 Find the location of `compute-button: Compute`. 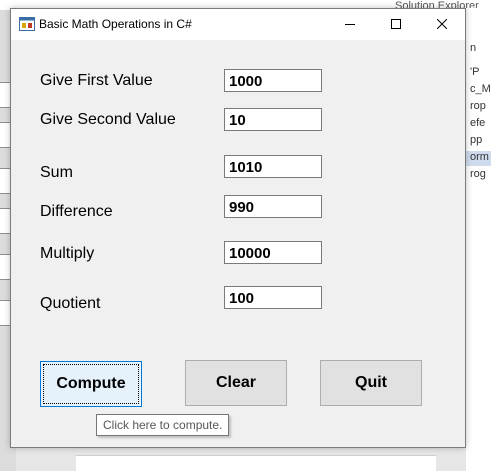

compute-button: Compute is located at coordinates (91, 384).